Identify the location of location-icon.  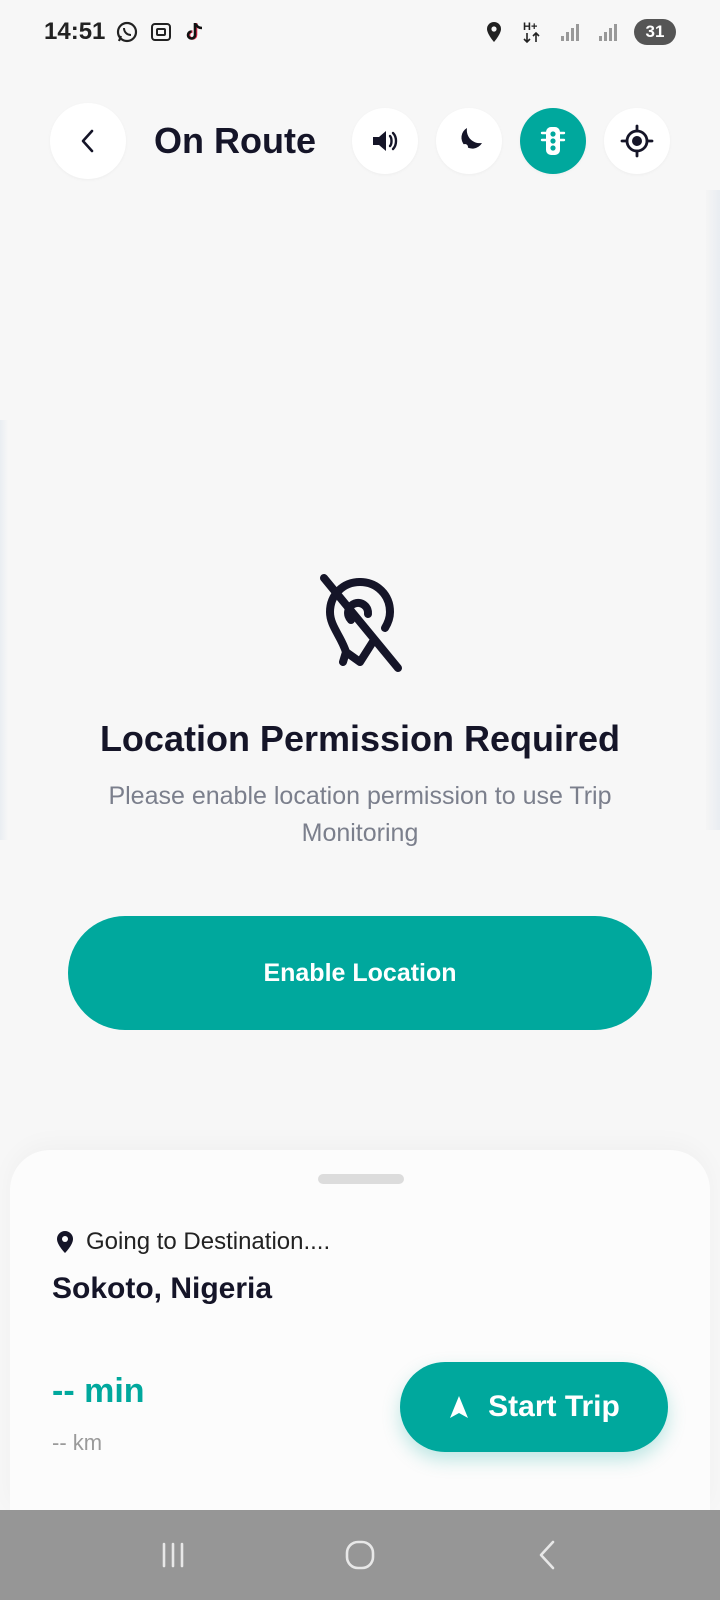
(494, 32).